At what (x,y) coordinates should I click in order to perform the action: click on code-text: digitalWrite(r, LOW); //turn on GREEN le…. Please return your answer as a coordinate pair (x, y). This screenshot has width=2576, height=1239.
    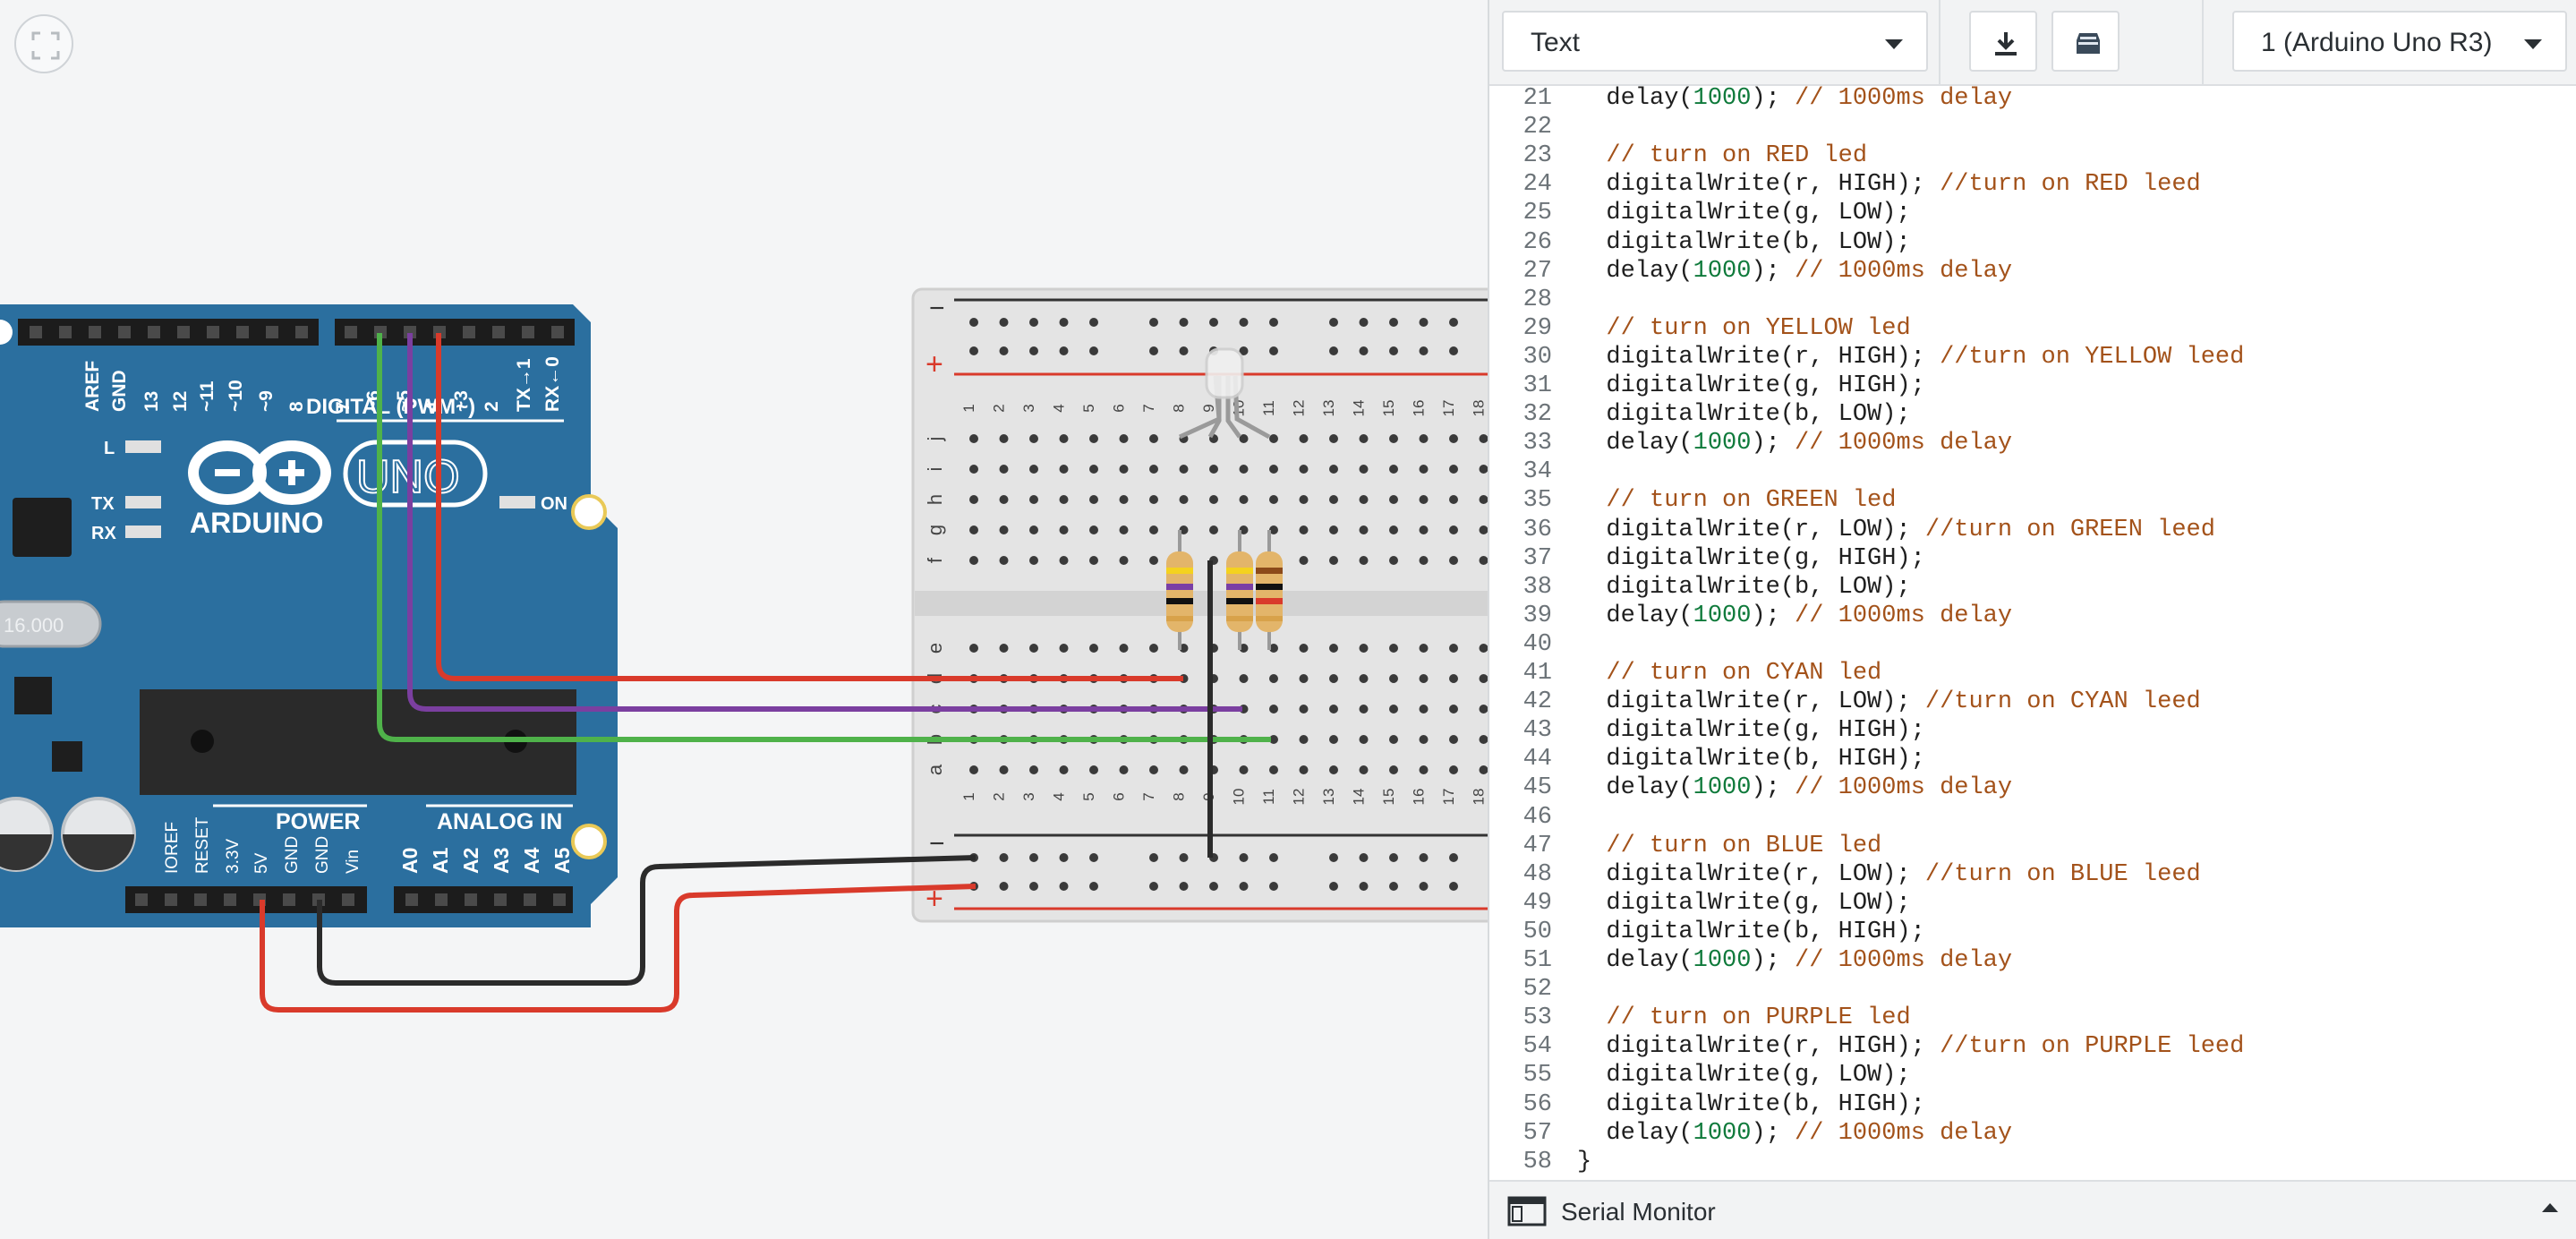
    Looking at the image, I should click on (1896, 529).